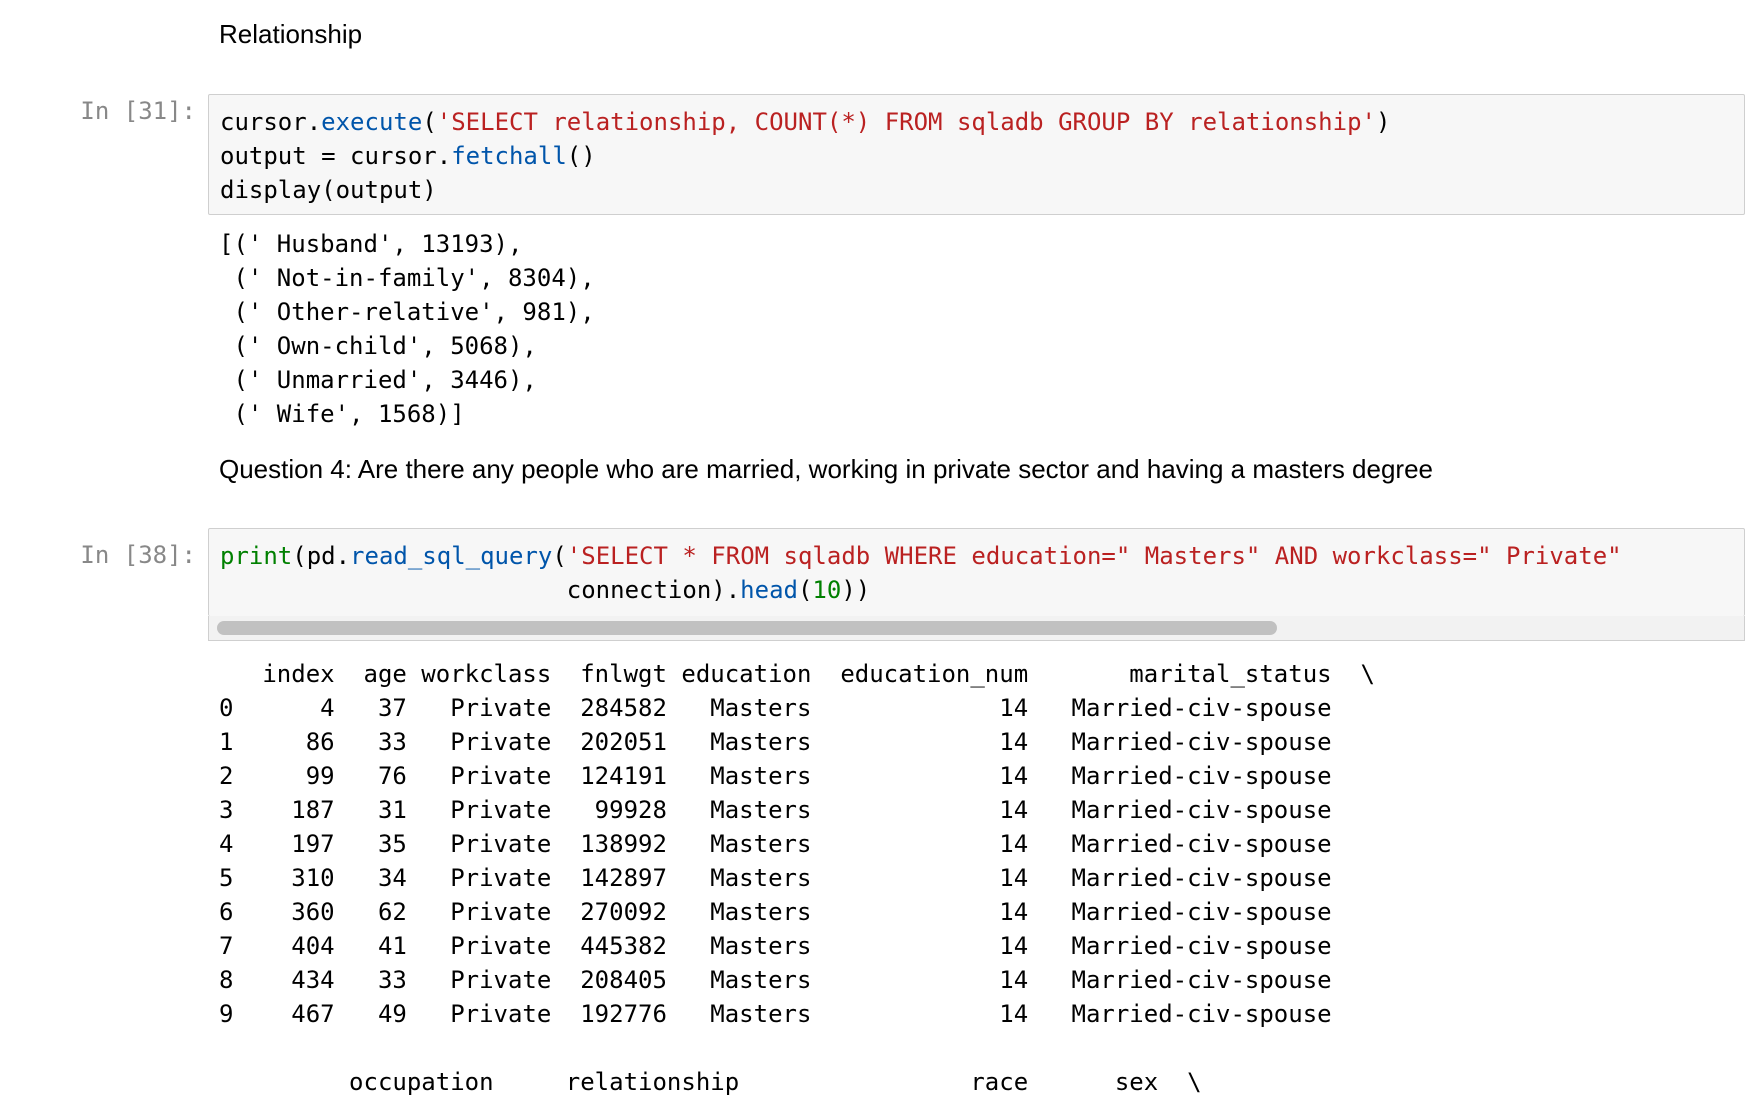 The width and height of the screenshot is (1764, 1100). I want to click on cell-38-prompt: In [38]:, so click(138, 555).